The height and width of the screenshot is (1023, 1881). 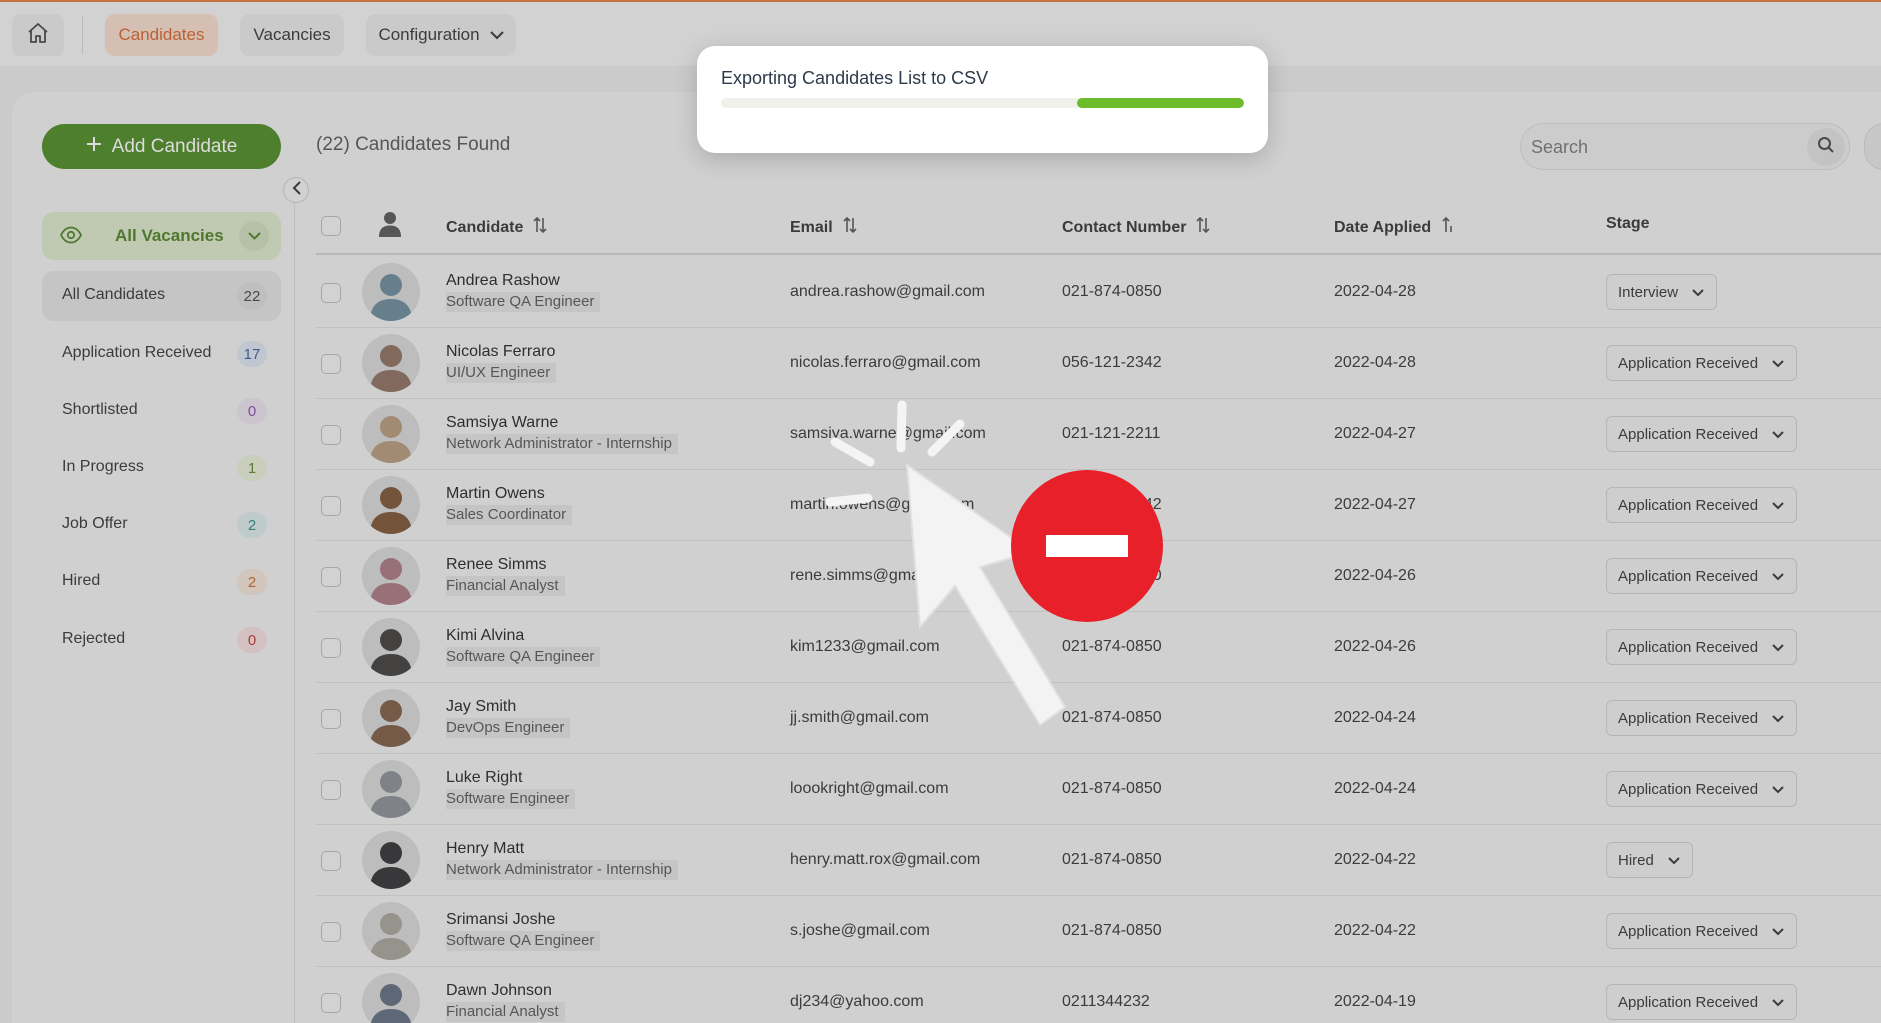 I want to click on stage-filter-label: In Progress, so click(x=103, y=466).